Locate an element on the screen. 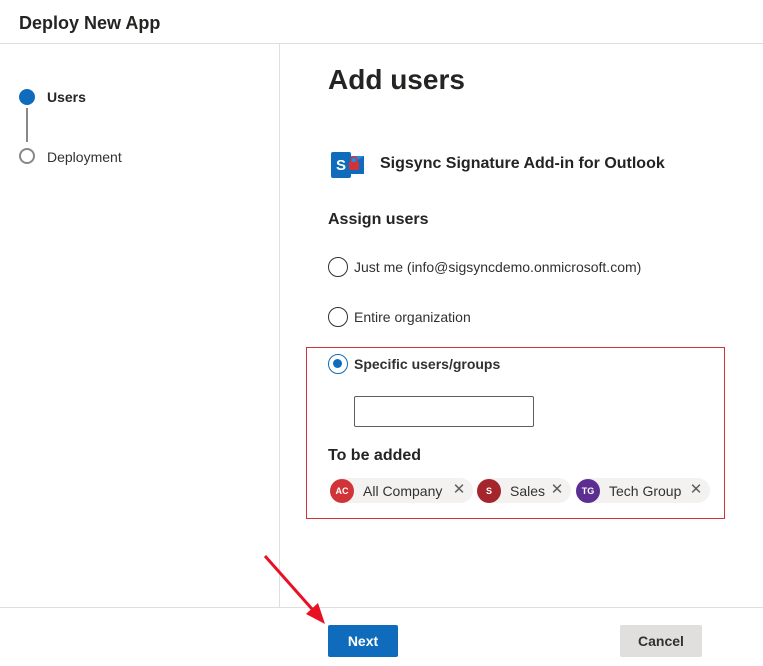 Image resolution: width=763 pixels, height=666 pixels. chip-all-company: AC All Company ✕ is located at coordinates (401, 490).